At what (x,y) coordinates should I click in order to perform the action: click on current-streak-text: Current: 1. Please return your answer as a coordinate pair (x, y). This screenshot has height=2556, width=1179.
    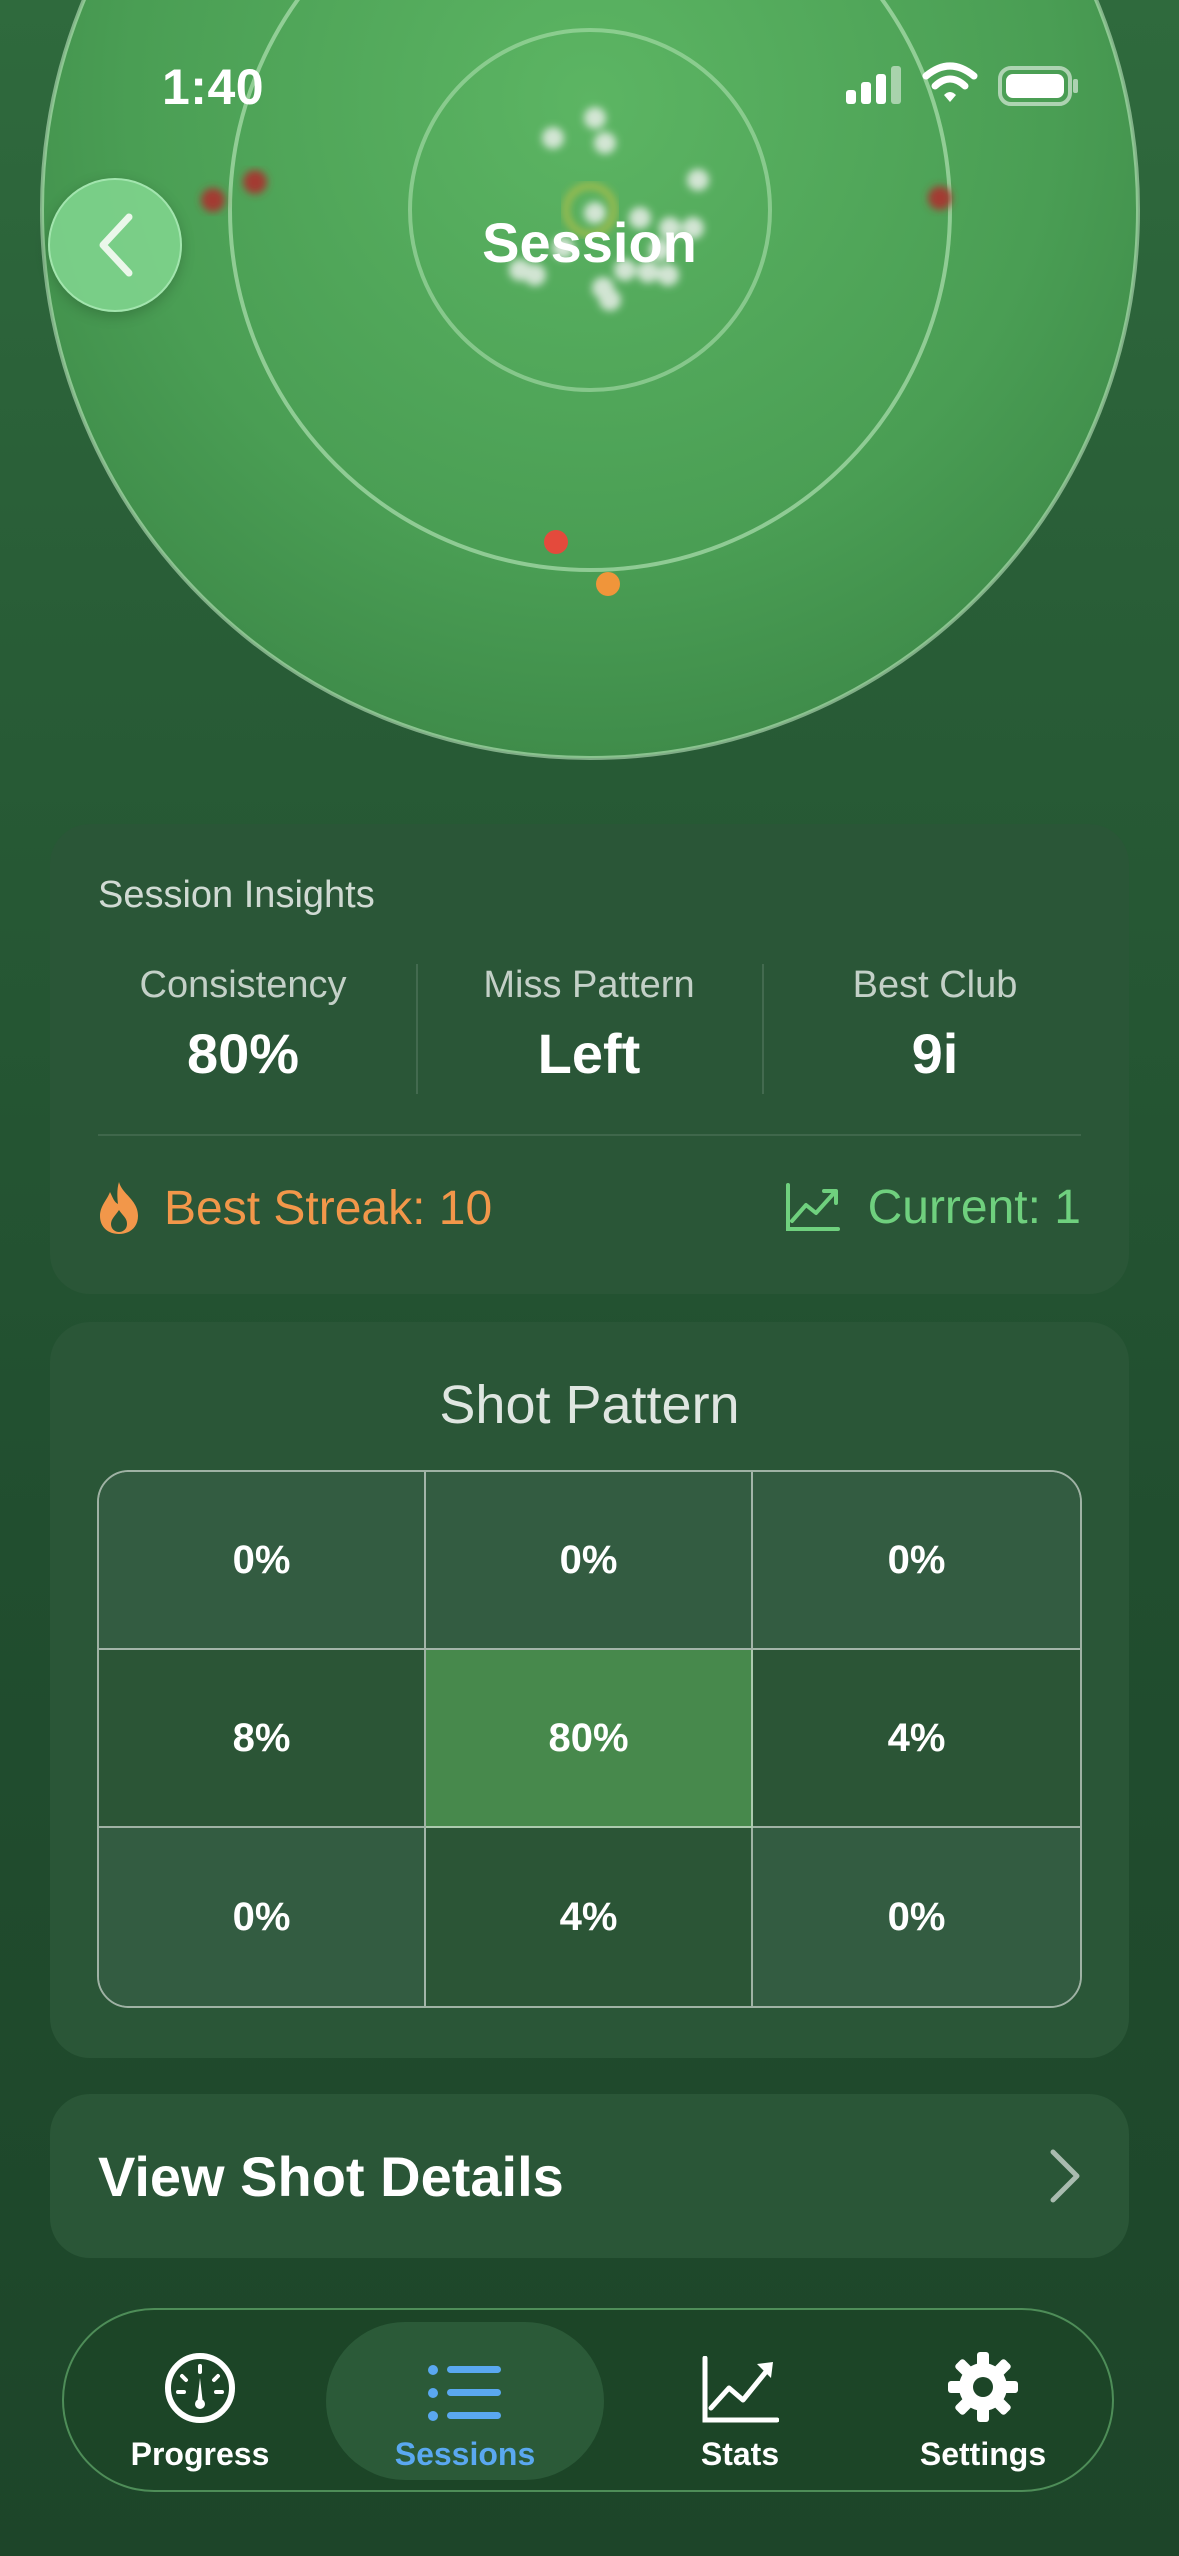
    Looking at the image, I should click on (974, 1207).